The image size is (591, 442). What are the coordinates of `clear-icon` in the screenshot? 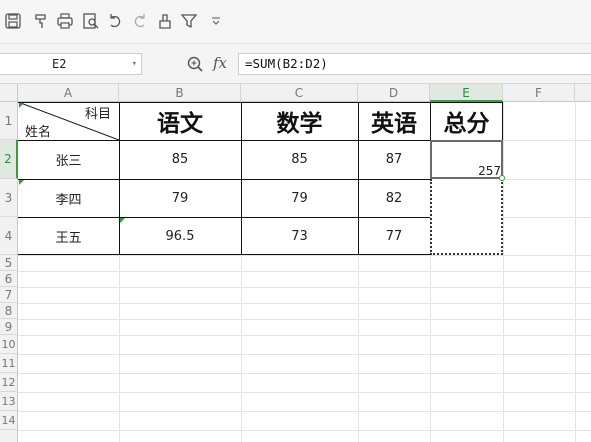 It's located at (165, 21).